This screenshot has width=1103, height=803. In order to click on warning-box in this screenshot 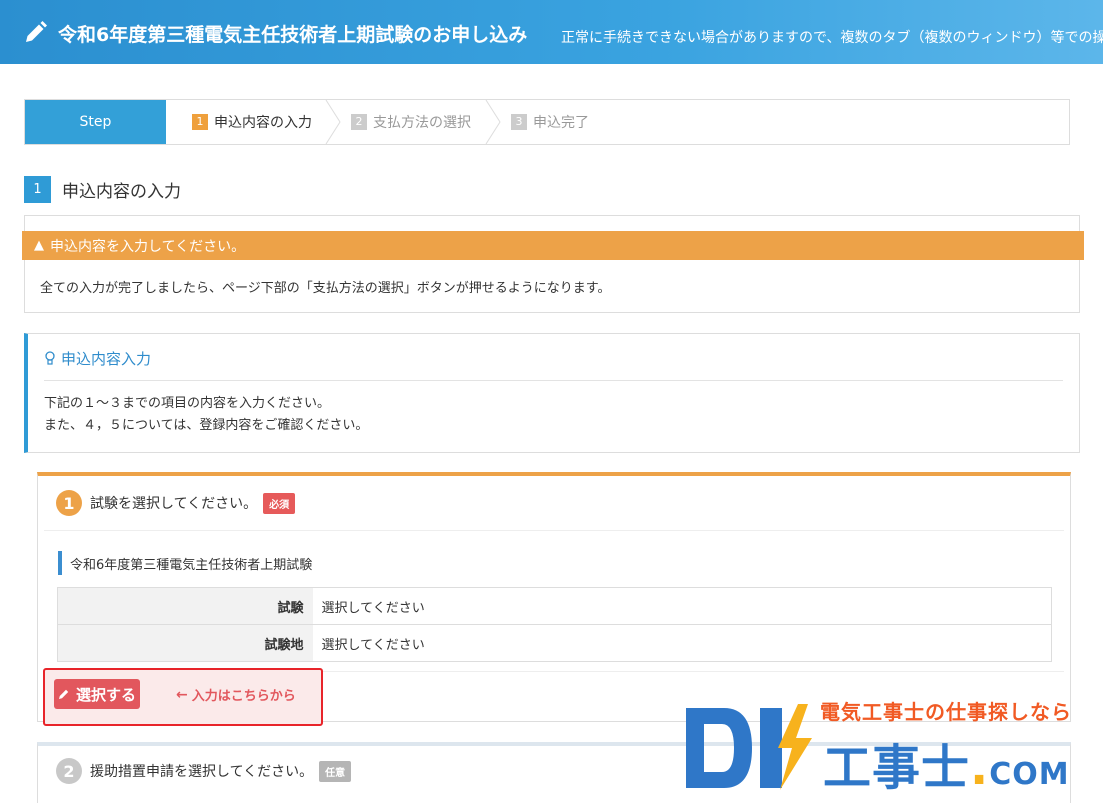, I will do `click(552, 264)`.